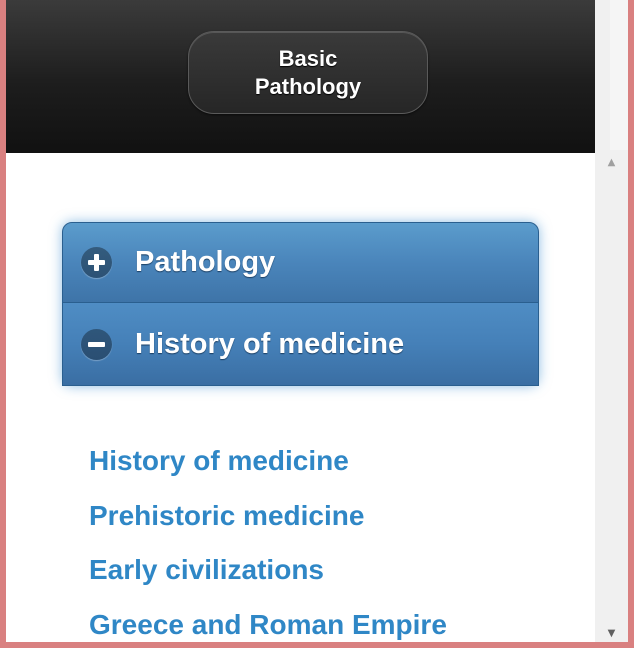 This screenshot has height=648, width=634. What do you see at coordinates (308, 58) in the screenshot?
I see `title-line-1: Basic` at bounding box center [308, 58].